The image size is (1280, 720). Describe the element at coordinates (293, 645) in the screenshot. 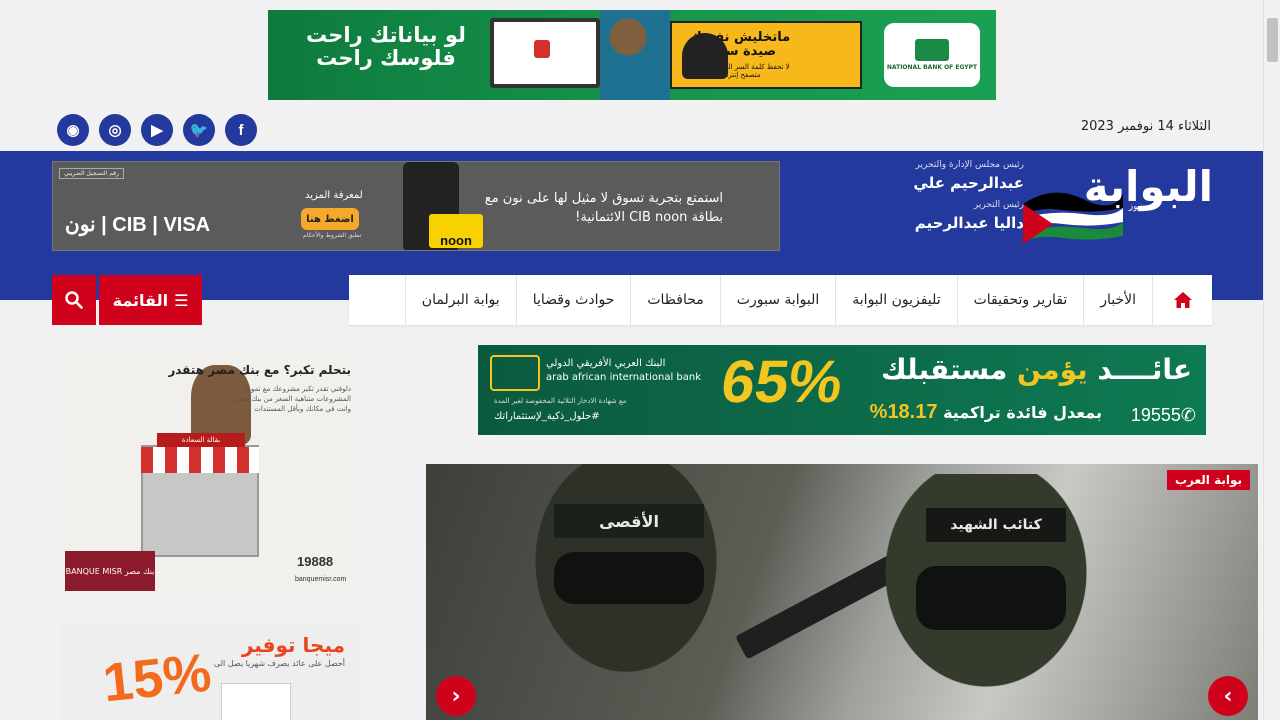

I see `ad-title: ميجا توفير` at that location.